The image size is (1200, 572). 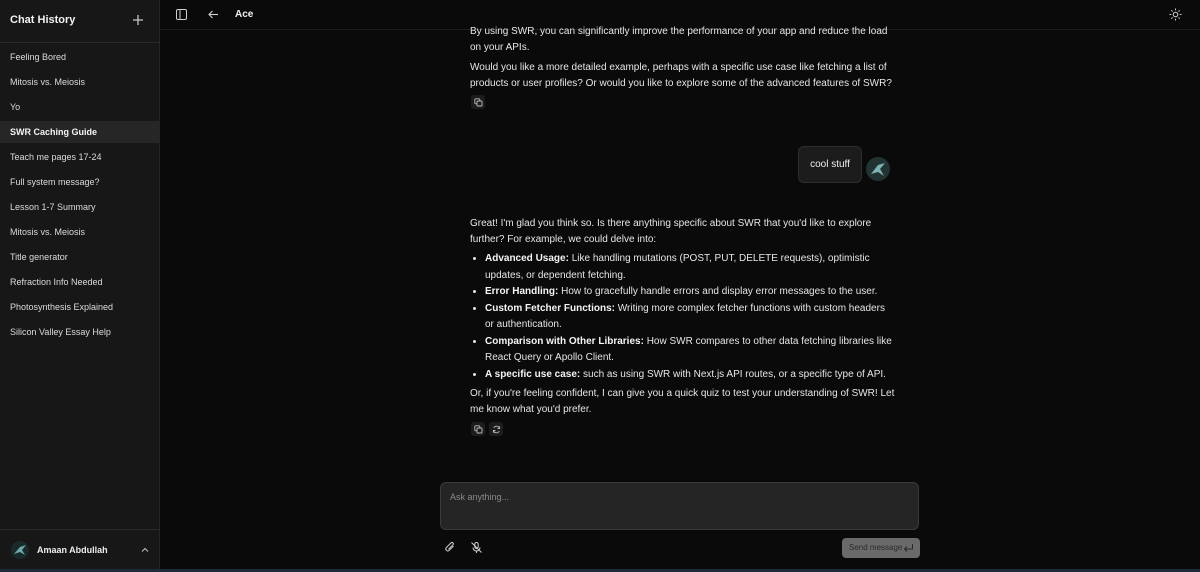 What do you see at coordinates (79, 157) in the screenshot?
I see `sidebar-item: Teach me pages 17-24` at bounding box center [79, 157].